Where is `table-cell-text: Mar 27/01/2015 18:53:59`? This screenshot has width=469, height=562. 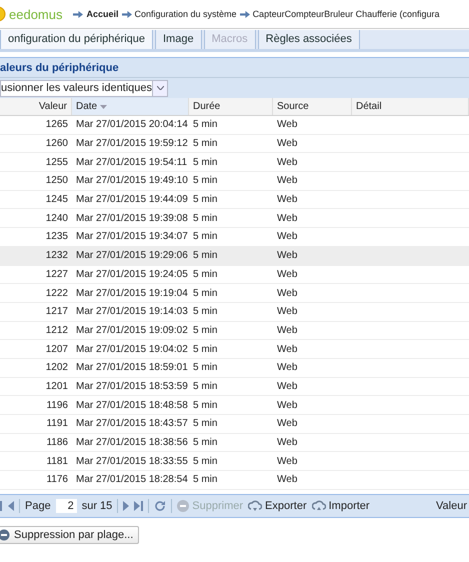 table-cell-text: Mar 27/01/2015 18:53:59 is located at coordinates (132, 386).